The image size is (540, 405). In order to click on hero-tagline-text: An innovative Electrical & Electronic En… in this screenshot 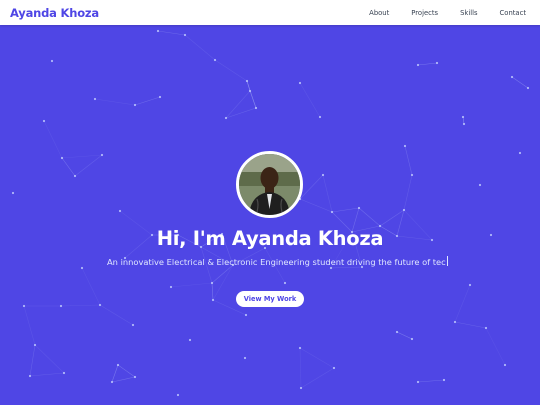, I will do `click(276, 262)`.